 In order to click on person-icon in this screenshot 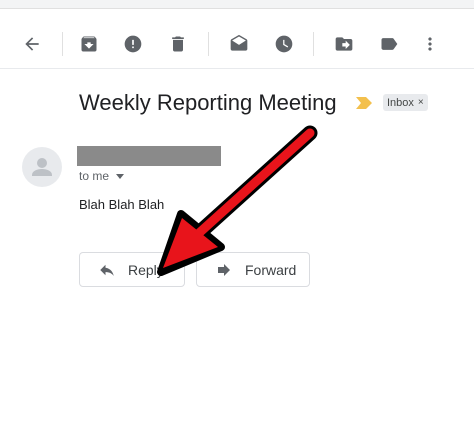, I will do `click(42, 167)`.